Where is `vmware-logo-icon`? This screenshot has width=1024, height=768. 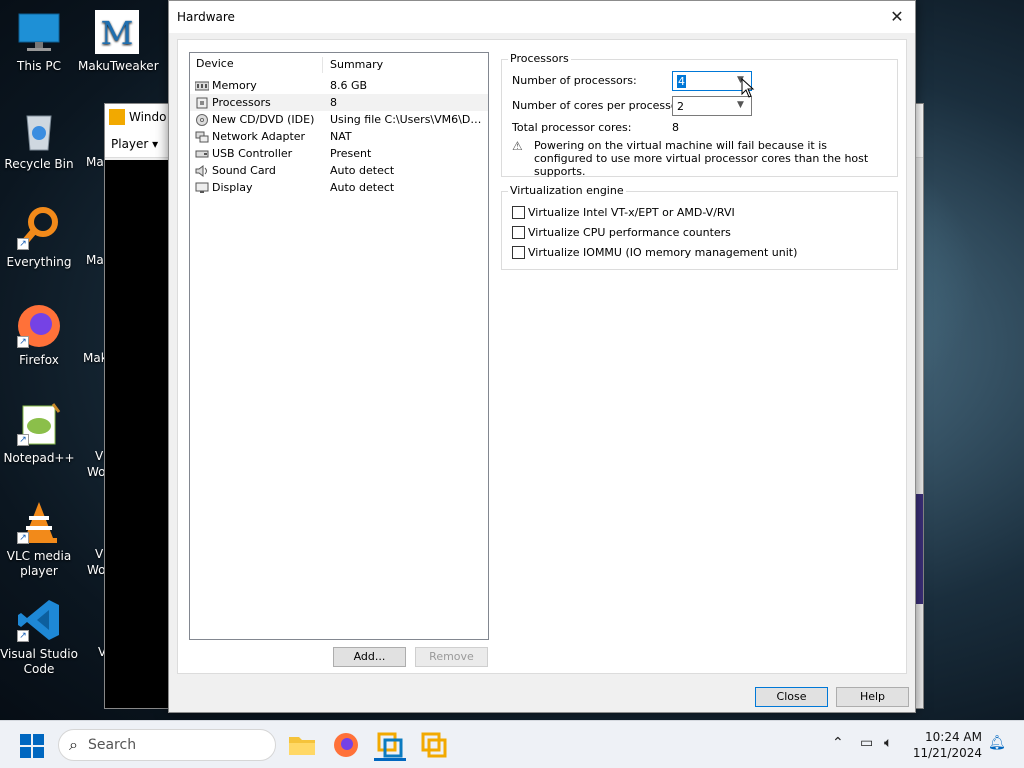 vmware-logo-icon is located at coordinates (117, 117).